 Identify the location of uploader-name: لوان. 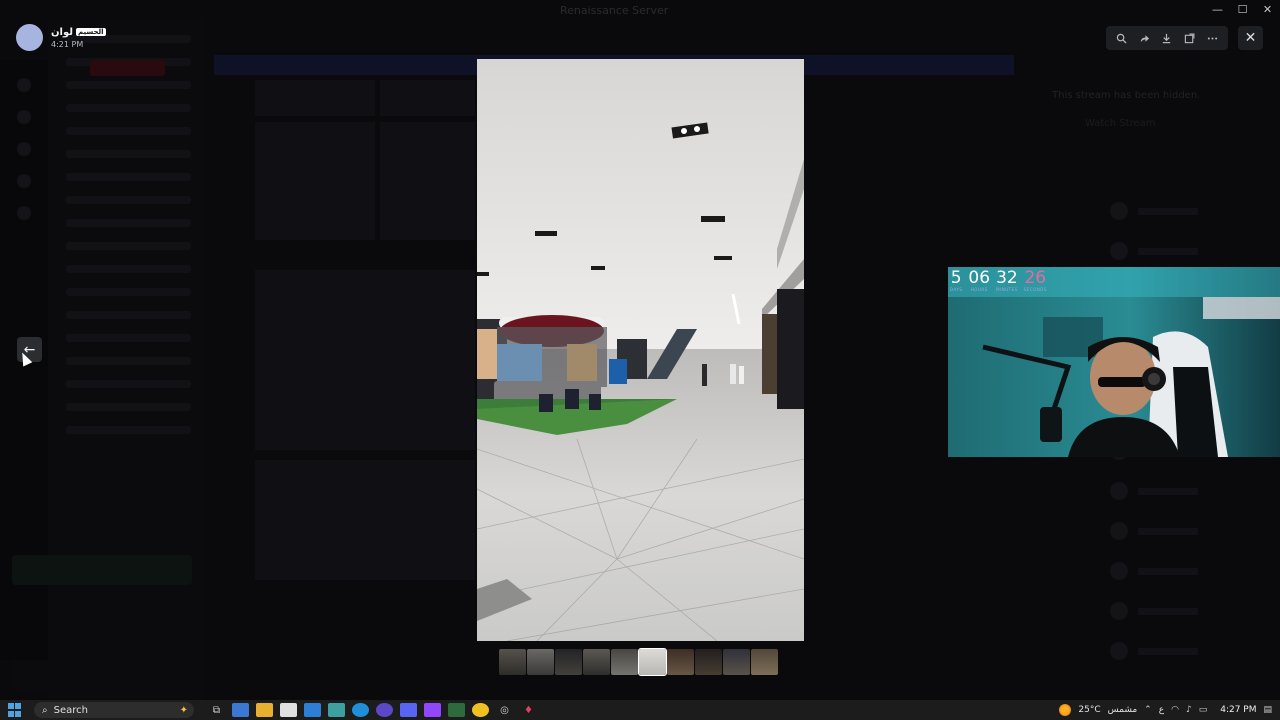
(62, 32).